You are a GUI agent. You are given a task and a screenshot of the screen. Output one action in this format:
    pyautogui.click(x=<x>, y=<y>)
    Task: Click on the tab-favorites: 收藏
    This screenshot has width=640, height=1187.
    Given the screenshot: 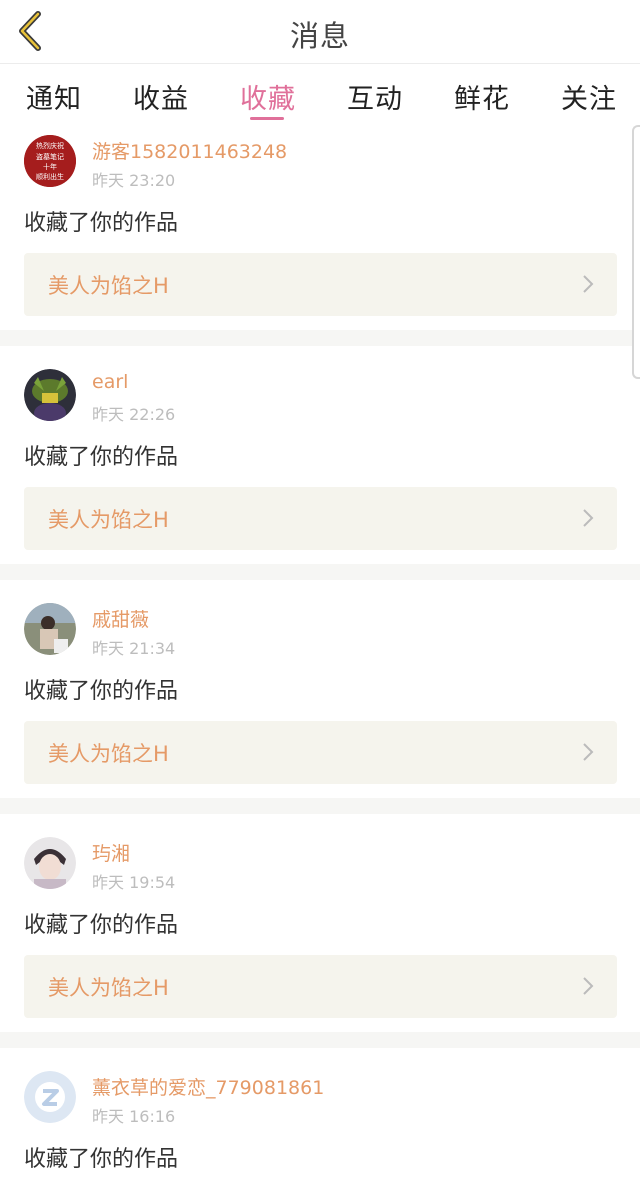 What is the action you would take?
    pyautogui.click(x=268, y=96)
    